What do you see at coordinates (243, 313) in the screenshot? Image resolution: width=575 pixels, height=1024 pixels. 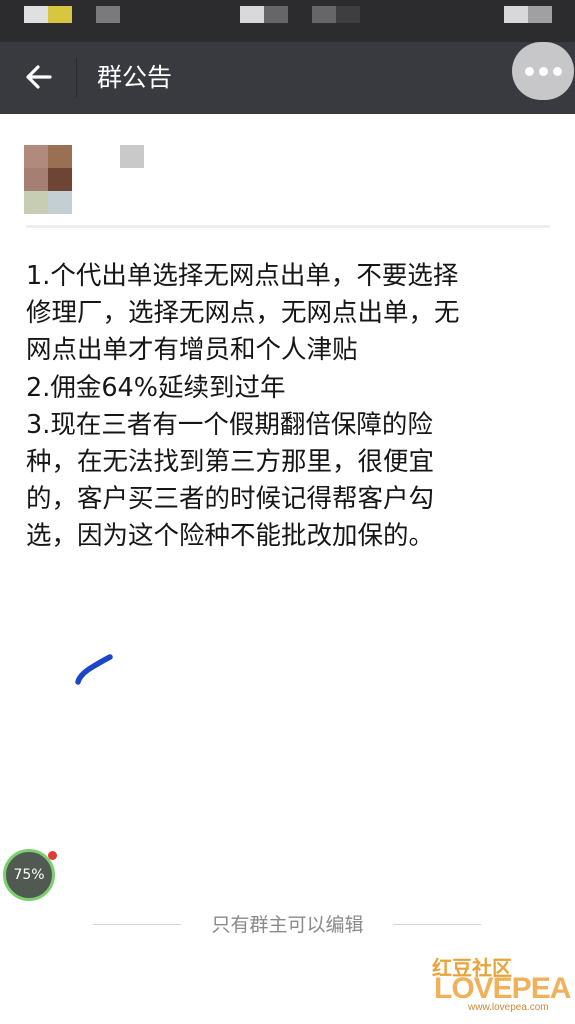 I see `announcement-line: 修理厂，选择无网点，无网点出单，无` at bounding box center [243, 313].